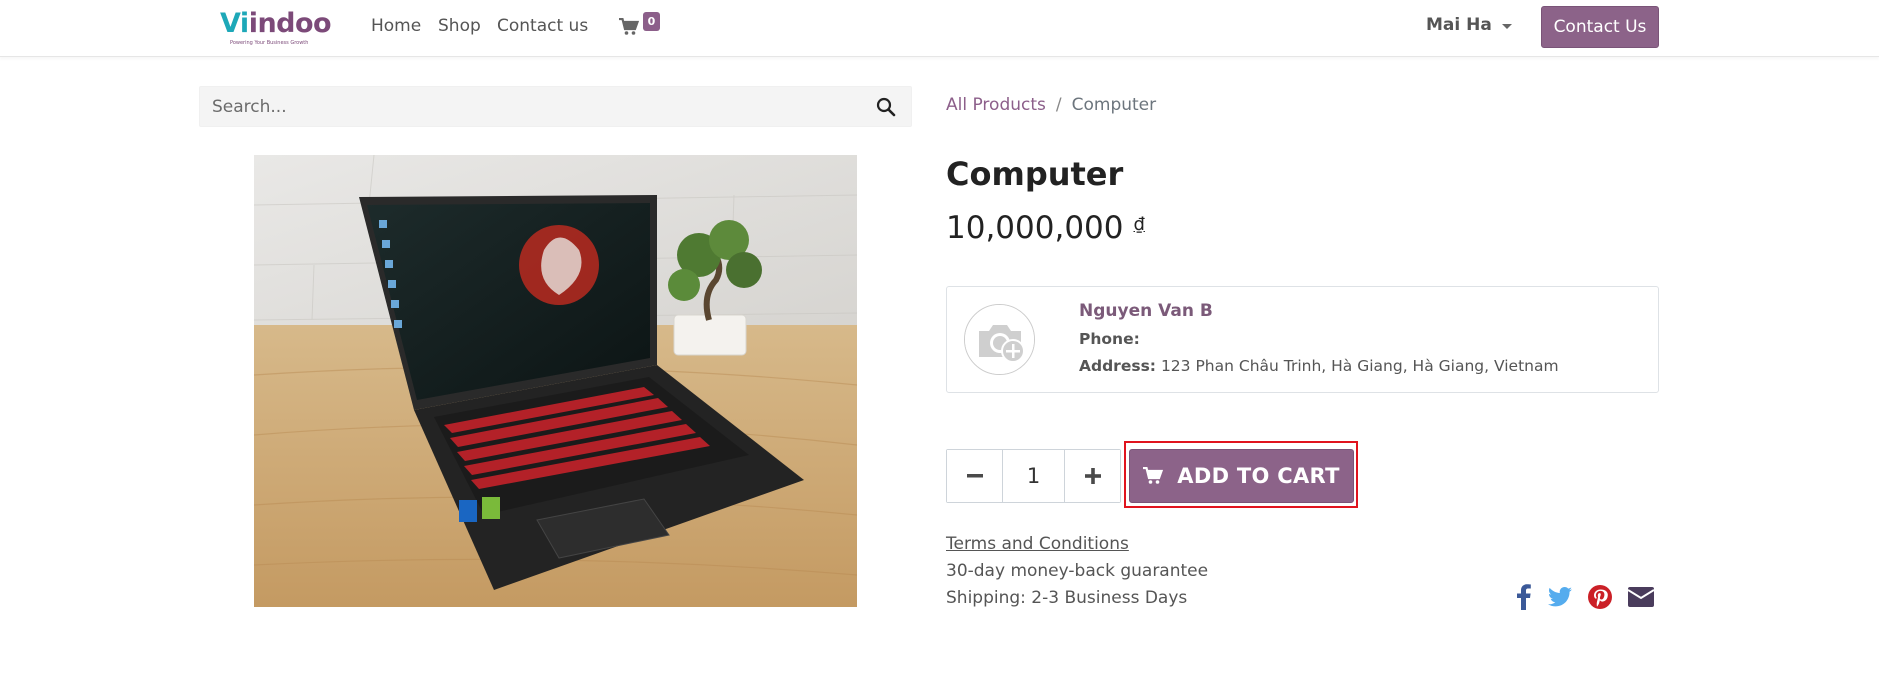 The height and width of the screenshot is (674, 1879). I want to click on pinterest-icon, so click(1600, 597).